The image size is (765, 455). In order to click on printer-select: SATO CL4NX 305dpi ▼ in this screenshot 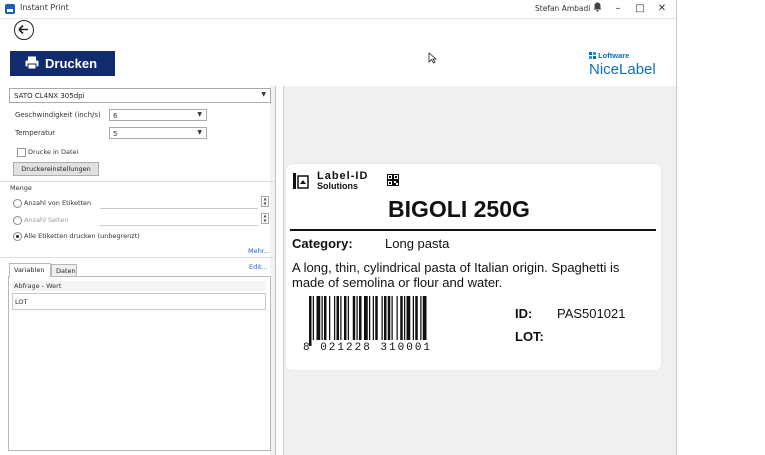, I will do `click(140, 95)`.